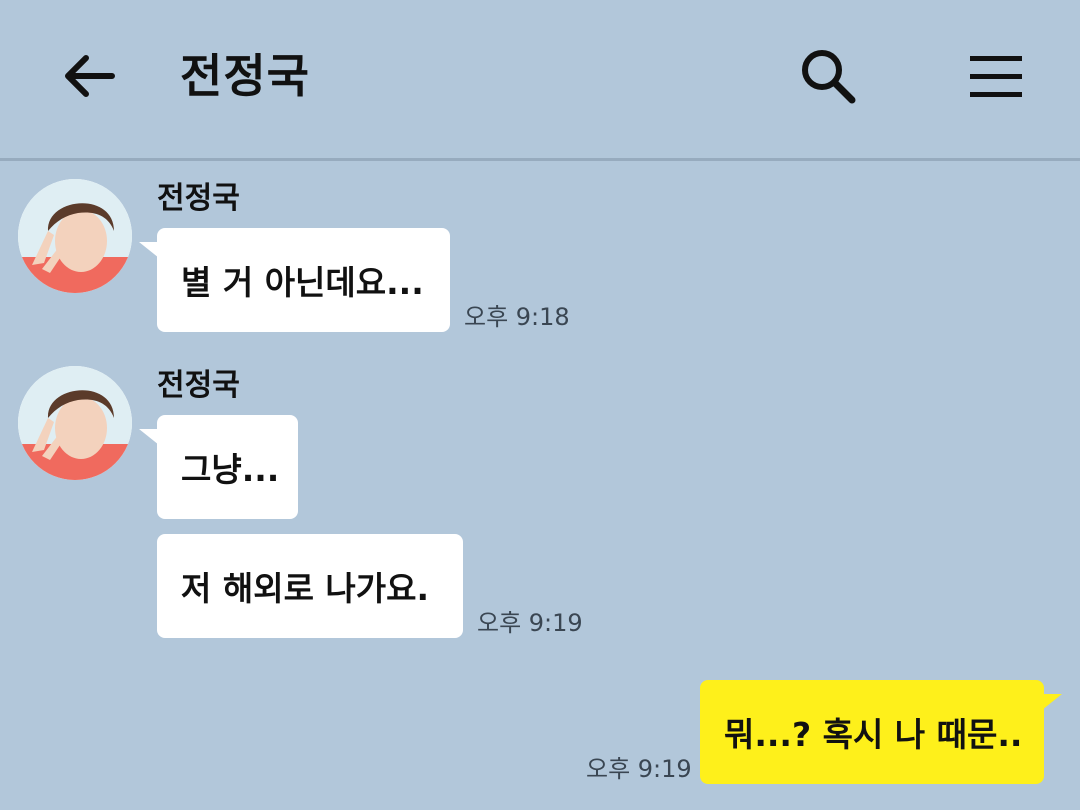 The width and height of the screenshot is (1080, 810). I want to click on back-arrow-icon, so click(90, 76).